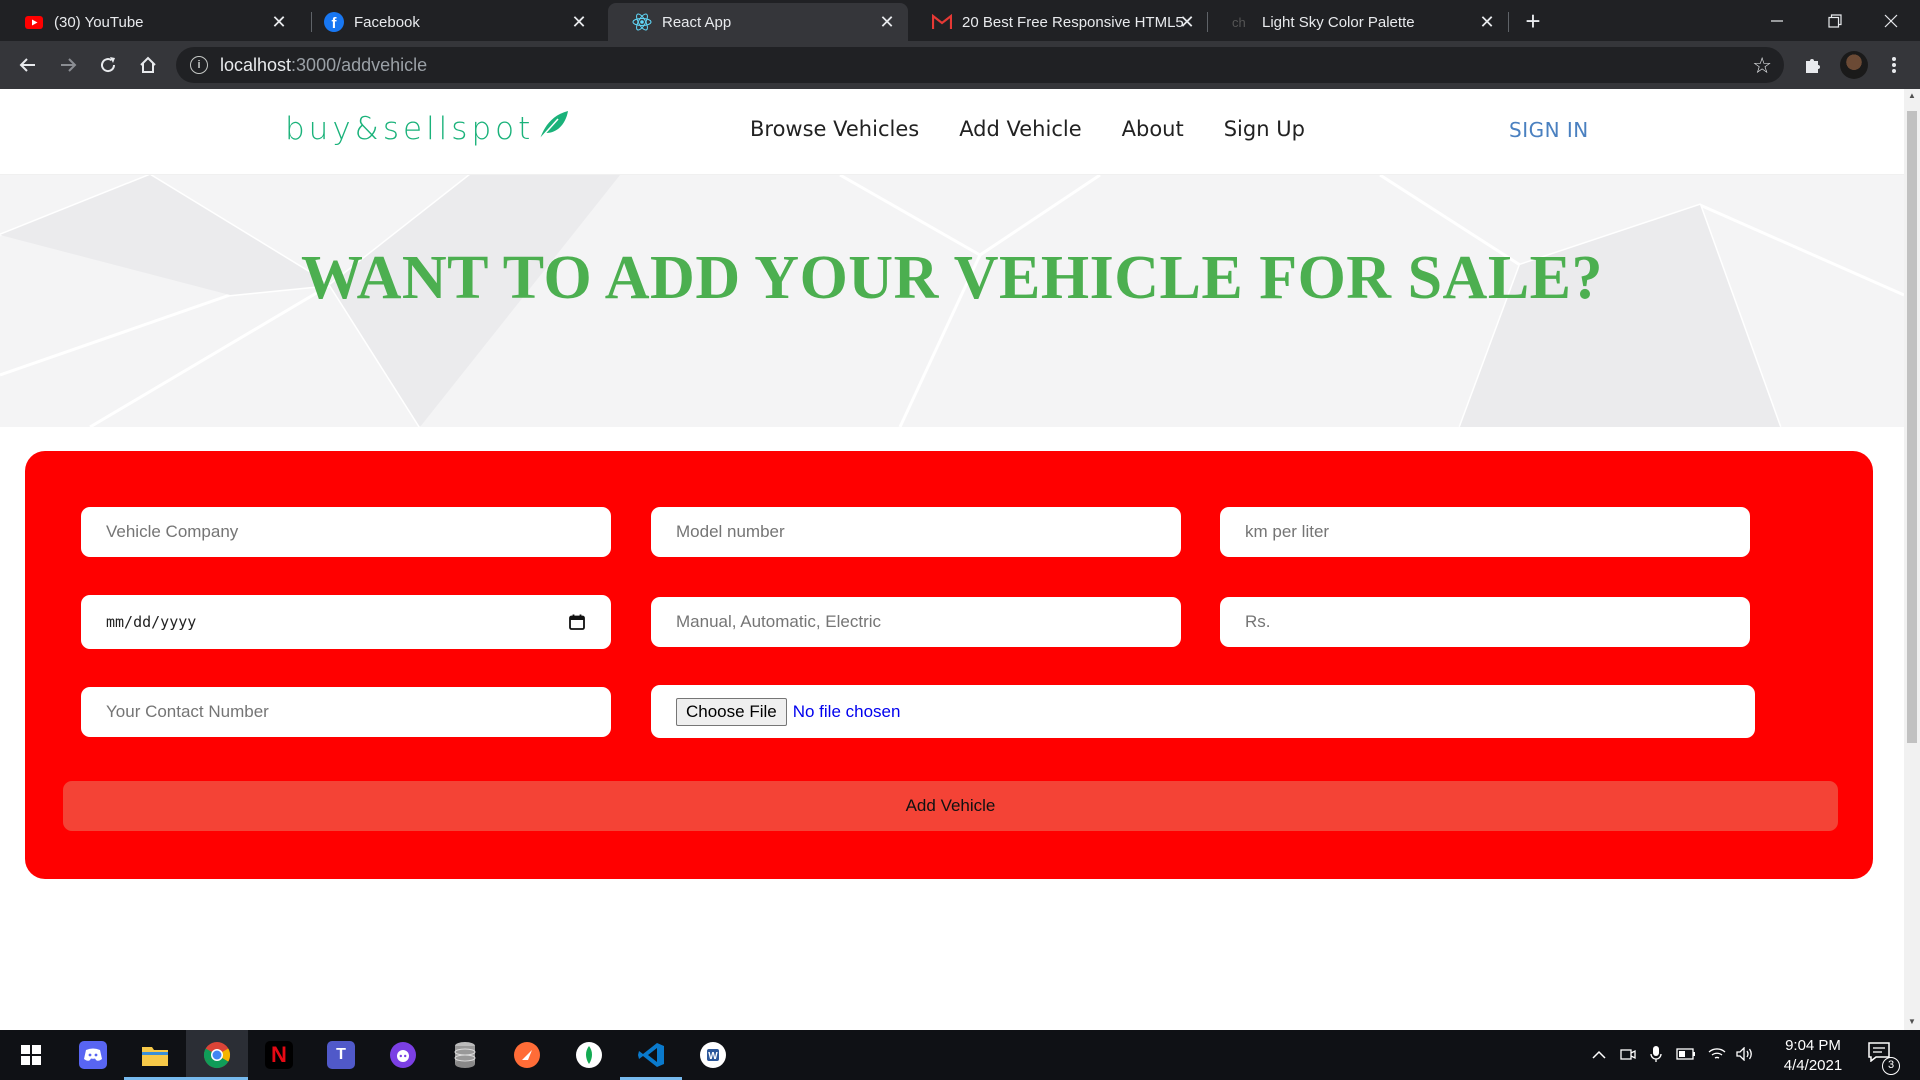 This screenshot has height=1080, width=1920. What do you see at coordinates (1628, 1055) in the screenshot?
I see `camera-icon` at bounding box center [1628, 1055].